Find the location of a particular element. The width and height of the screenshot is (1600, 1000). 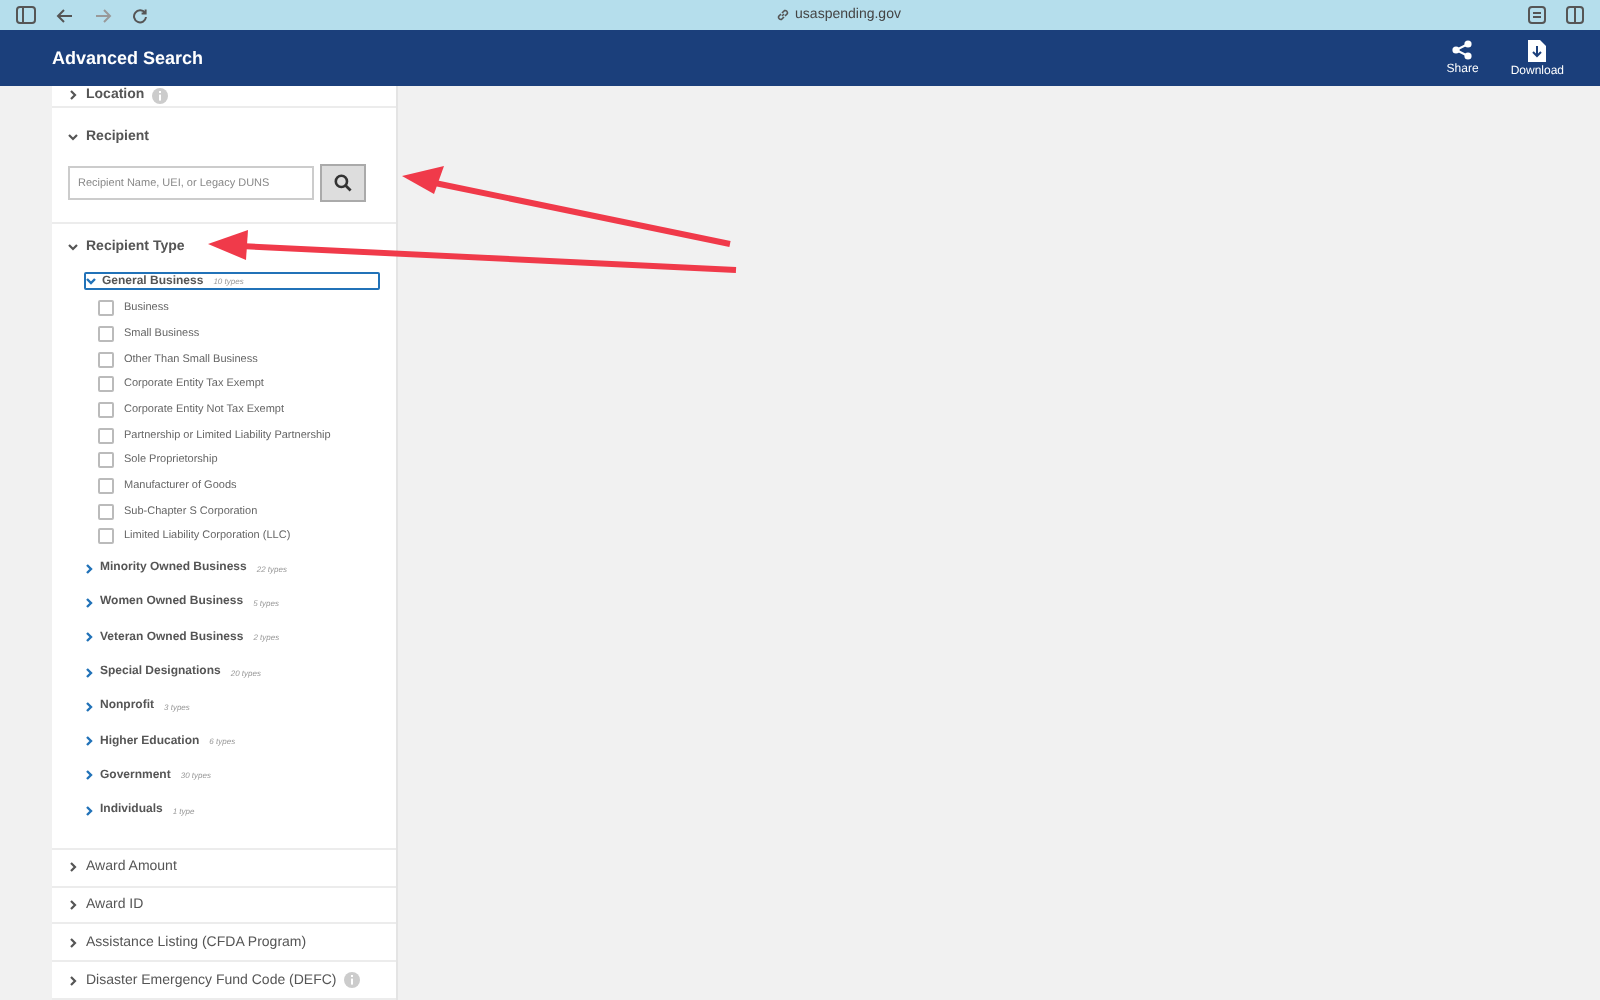

reader-icon is located at coordinates (1537, 15).